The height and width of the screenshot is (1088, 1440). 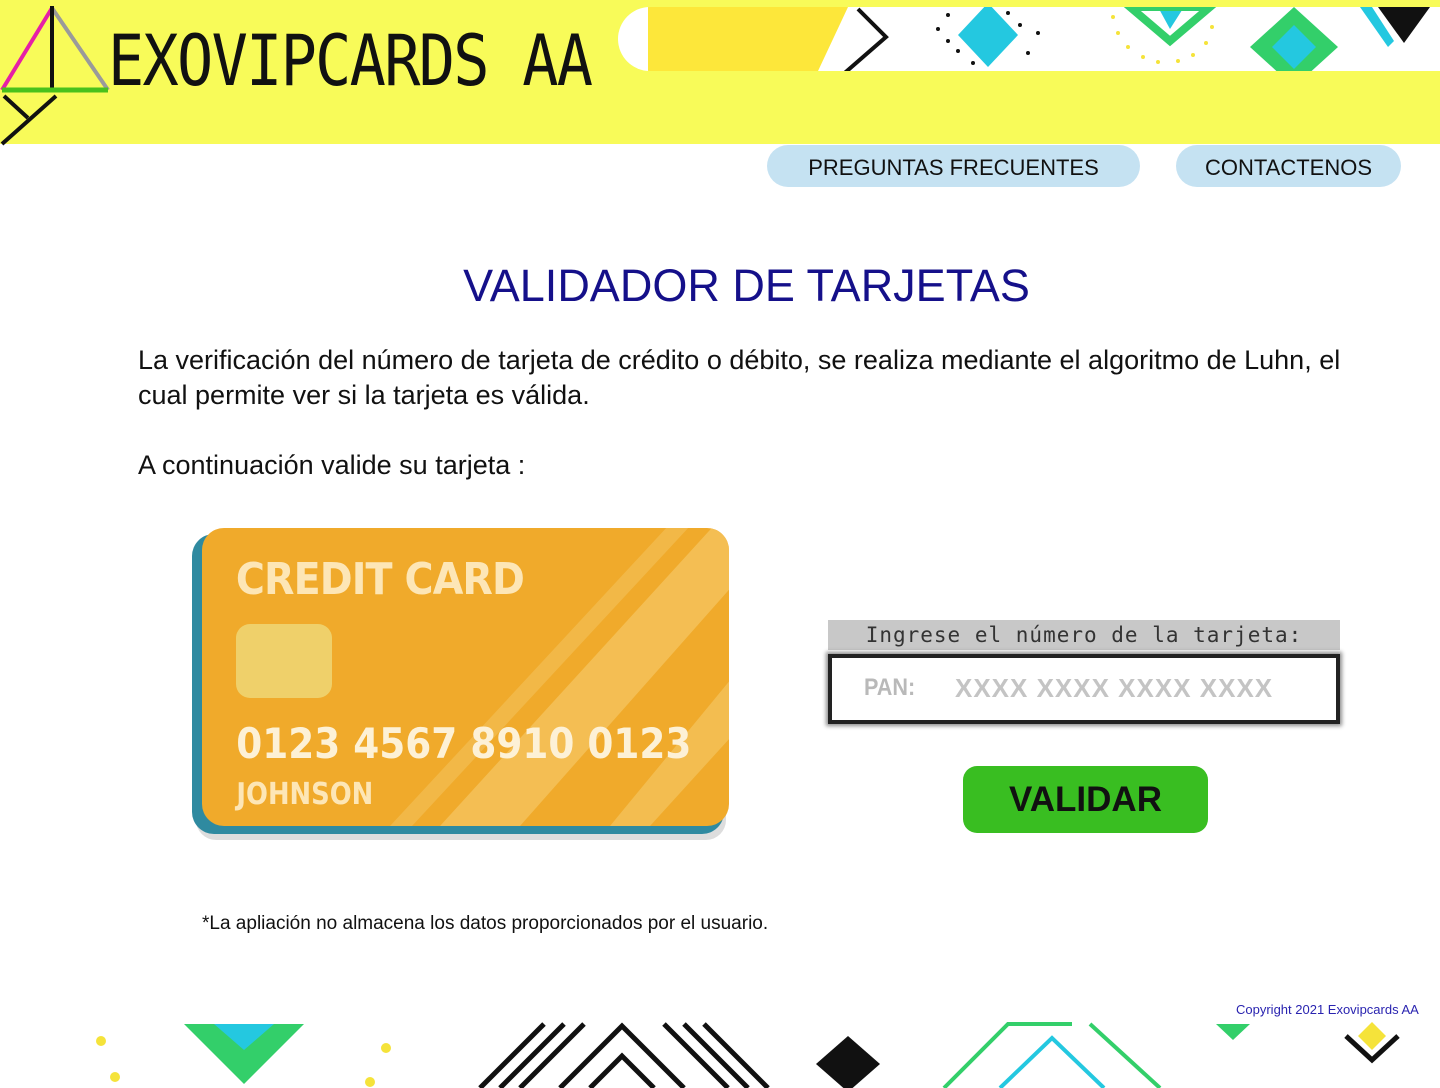 What do you see at coordinates (953, 166) in the screenshot?
I see `nav-faq-button: PREGUNTAS FRECUENTES` at bounding box center [953, 166].